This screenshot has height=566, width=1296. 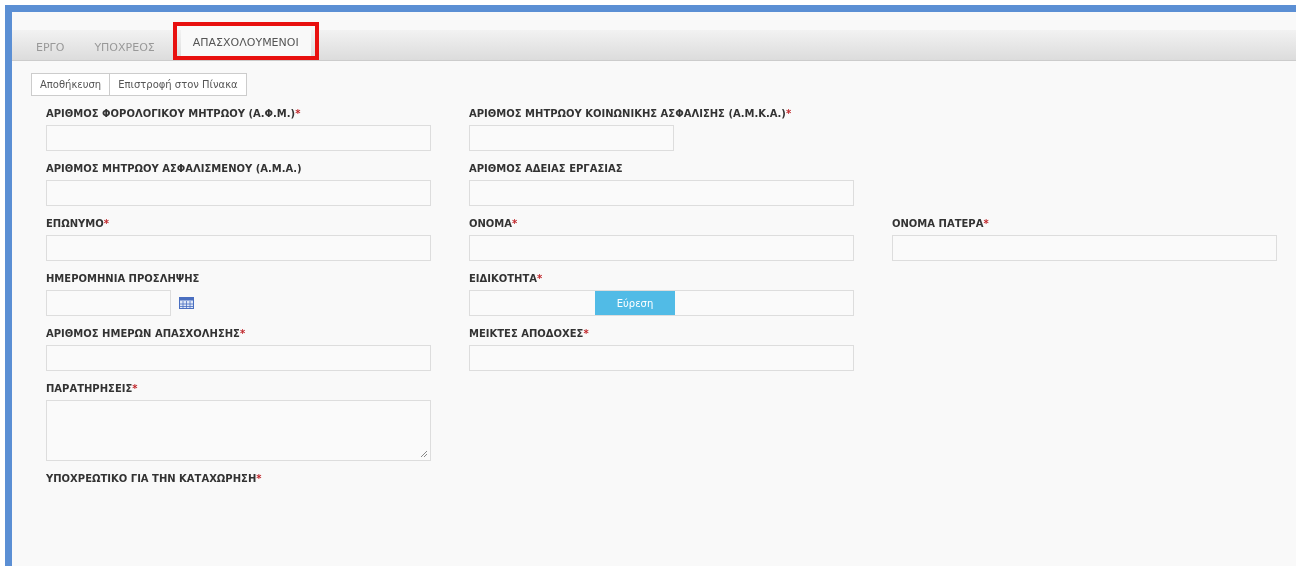 What do you see at coordinates (123, 279) in the screenshot?
I see `field-label: ΗΜΕΡΟΜΗΝΙΑ ΠΡΟΣΛΗΨΗΣ` at bounding box center [123, 279].